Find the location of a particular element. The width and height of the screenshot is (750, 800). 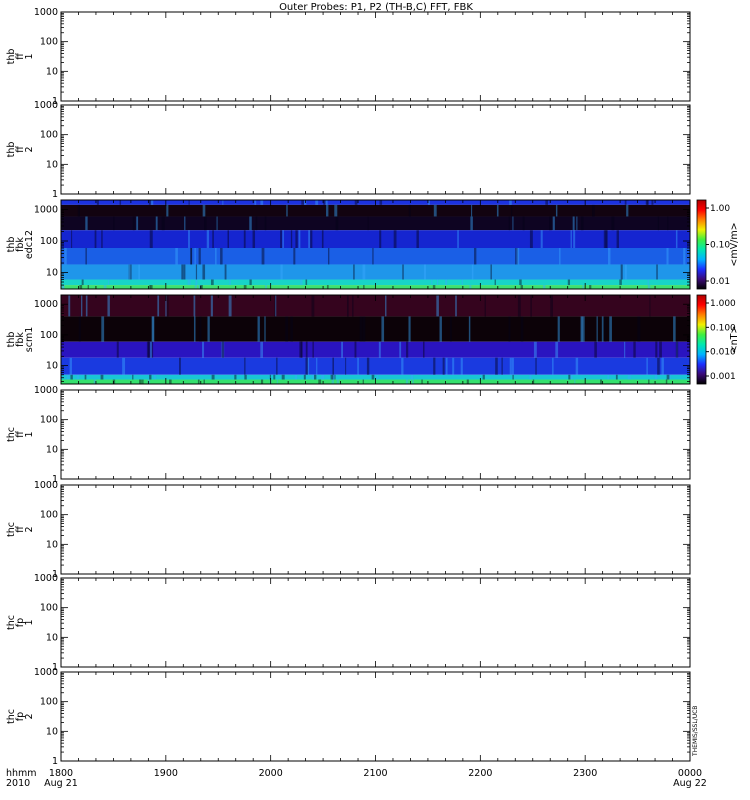

panel-thb_ff1: 1 10 100 1000 thbff1 is located at coordinates (348, 57).